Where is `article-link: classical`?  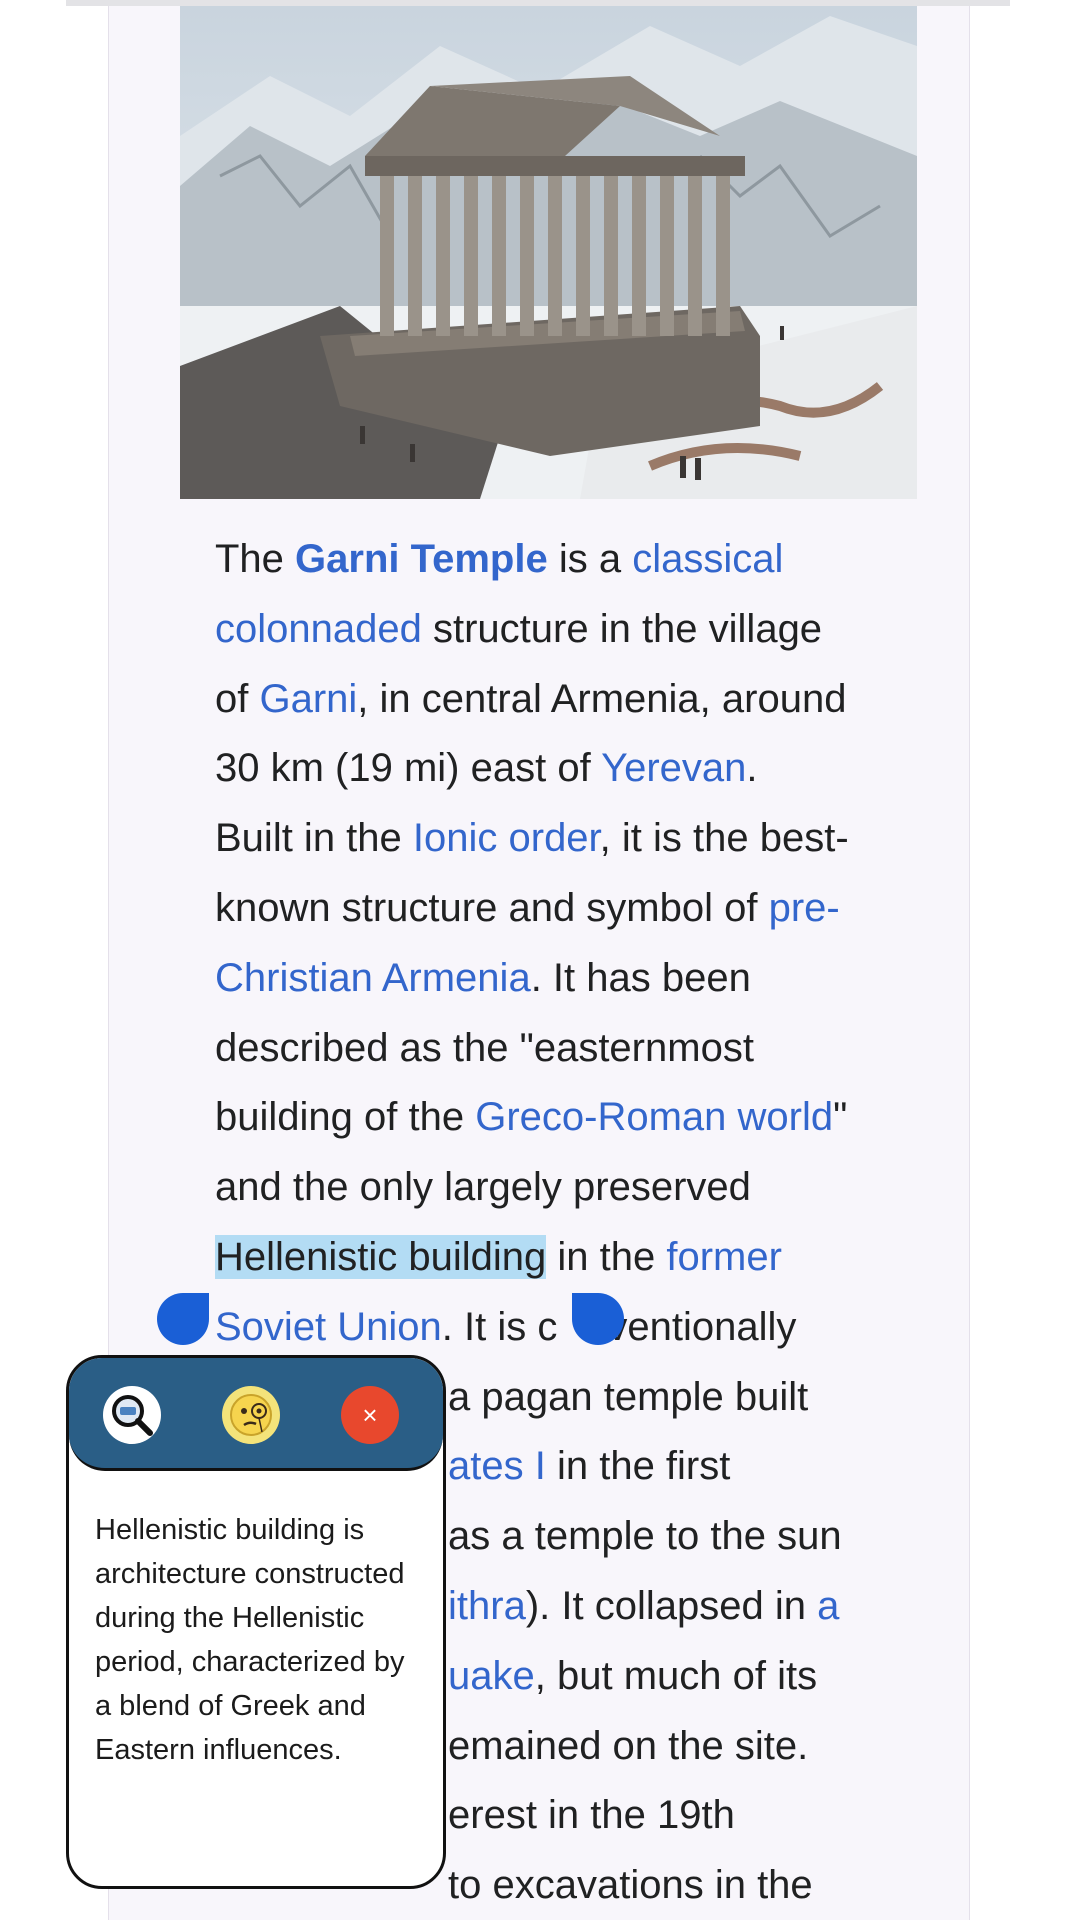 article-link: classical is located at coordinates (707, 559).